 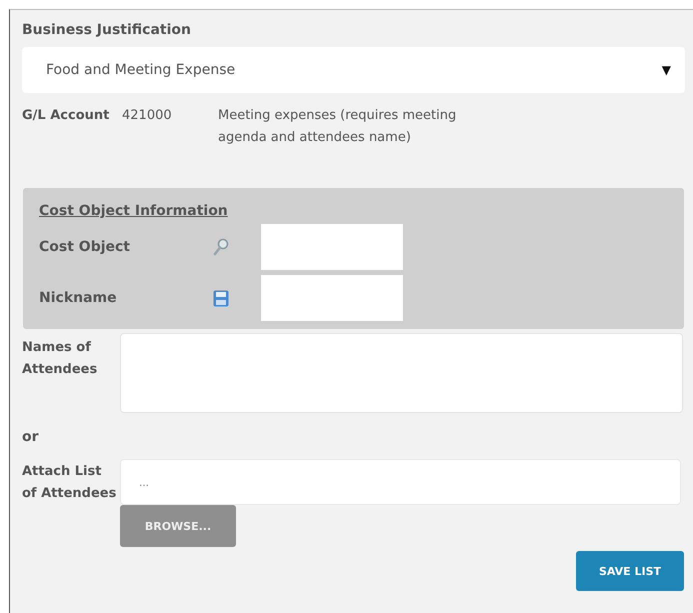 I want to click on account-description: Meeting expenses (requires meeting agenda and attendees name), so click(x=338, y=127).